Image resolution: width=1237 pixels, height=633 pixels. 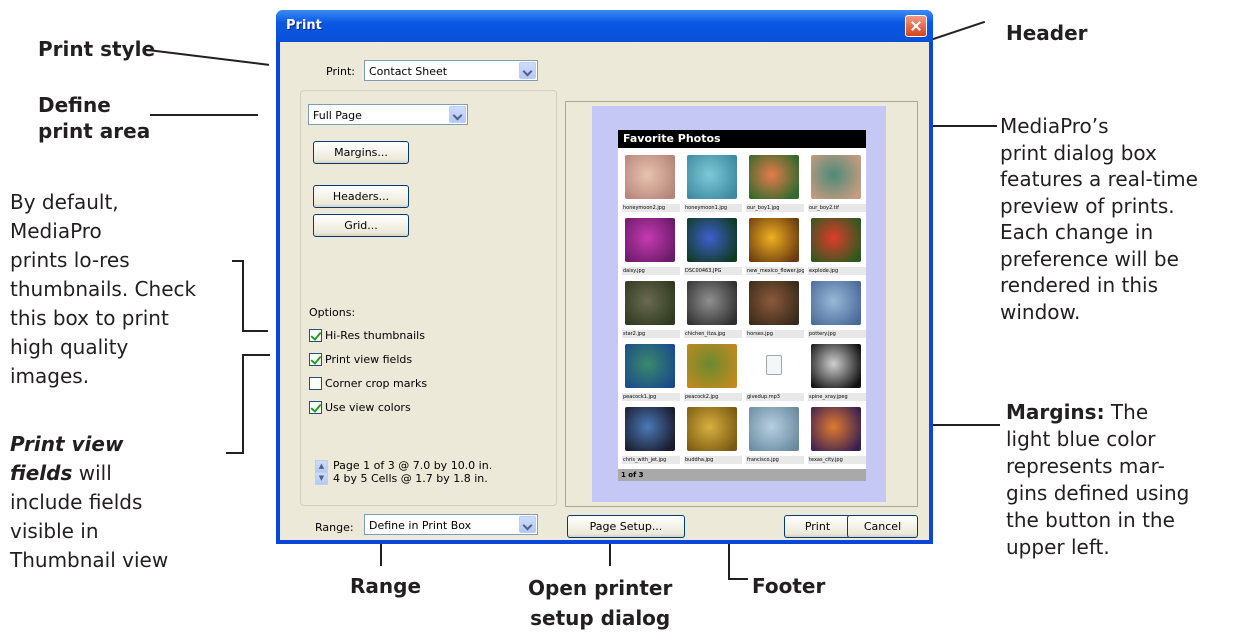 I want to click on hi-res-thumbnails-checkbox: Hi-Res thumbnails, so click(x=389, y=336).